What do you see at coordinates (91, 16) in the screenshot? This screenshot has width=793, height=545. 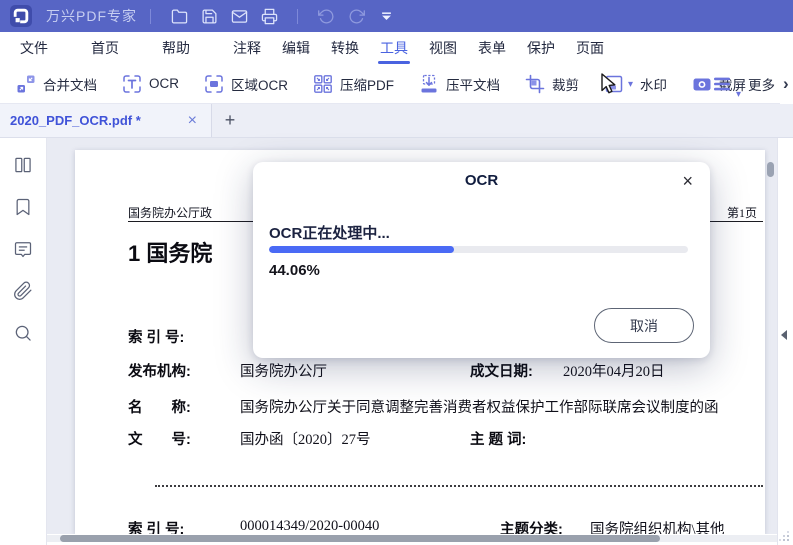 I see `app-title: 万兴PDF专家` at bounding box center [91, 16].